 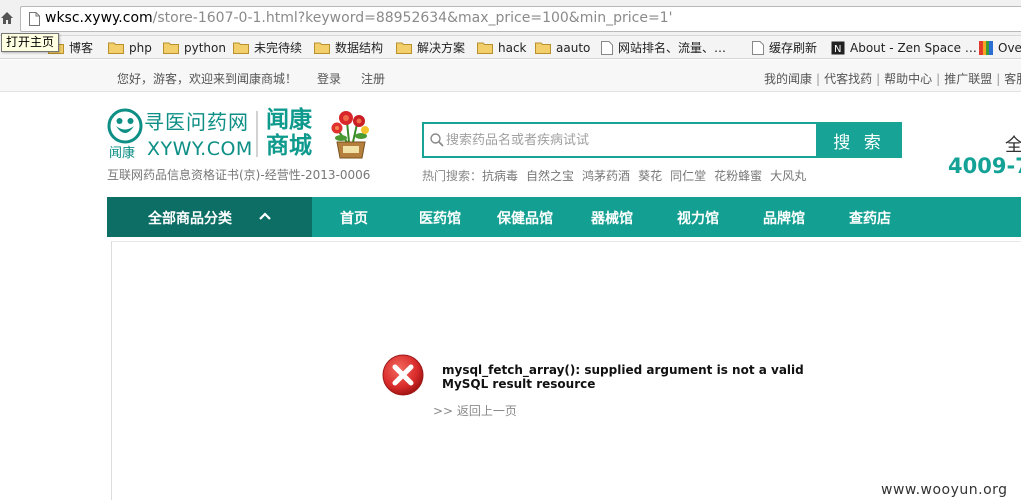 I want to click on hot-keyword: 大风丸, so click(x=788, y=176).